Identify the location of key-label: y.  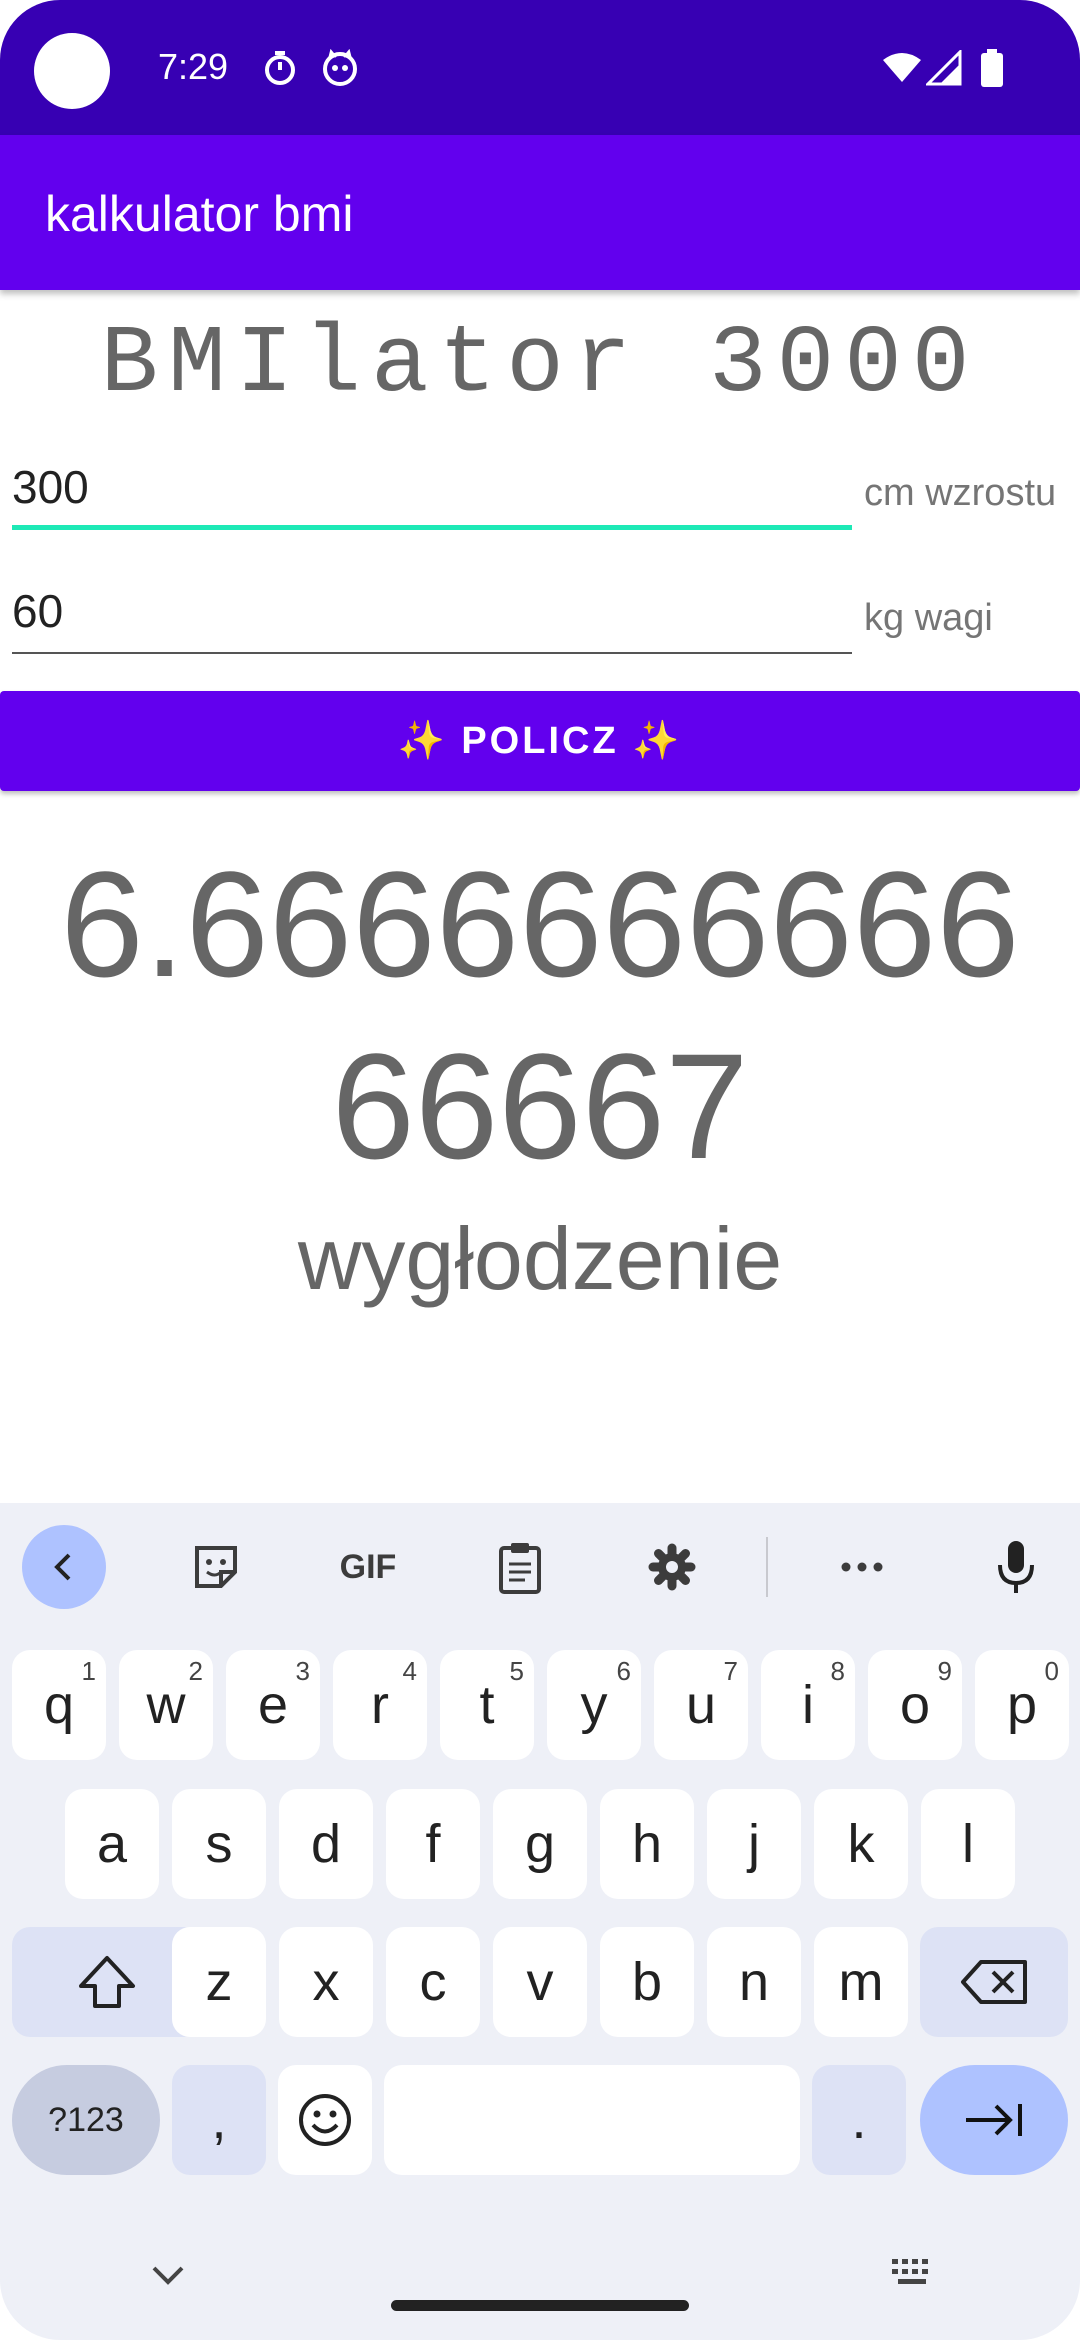
(594, 1705).